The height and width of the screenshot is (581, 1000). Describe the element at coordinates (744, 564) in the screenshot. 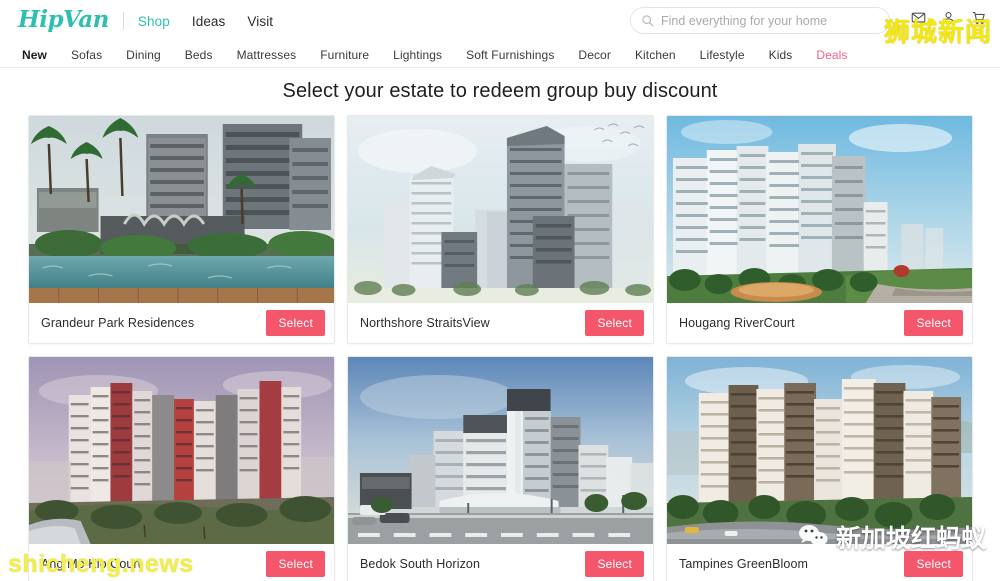

I see `estate-name: Tampines GreenBloom` at that location.